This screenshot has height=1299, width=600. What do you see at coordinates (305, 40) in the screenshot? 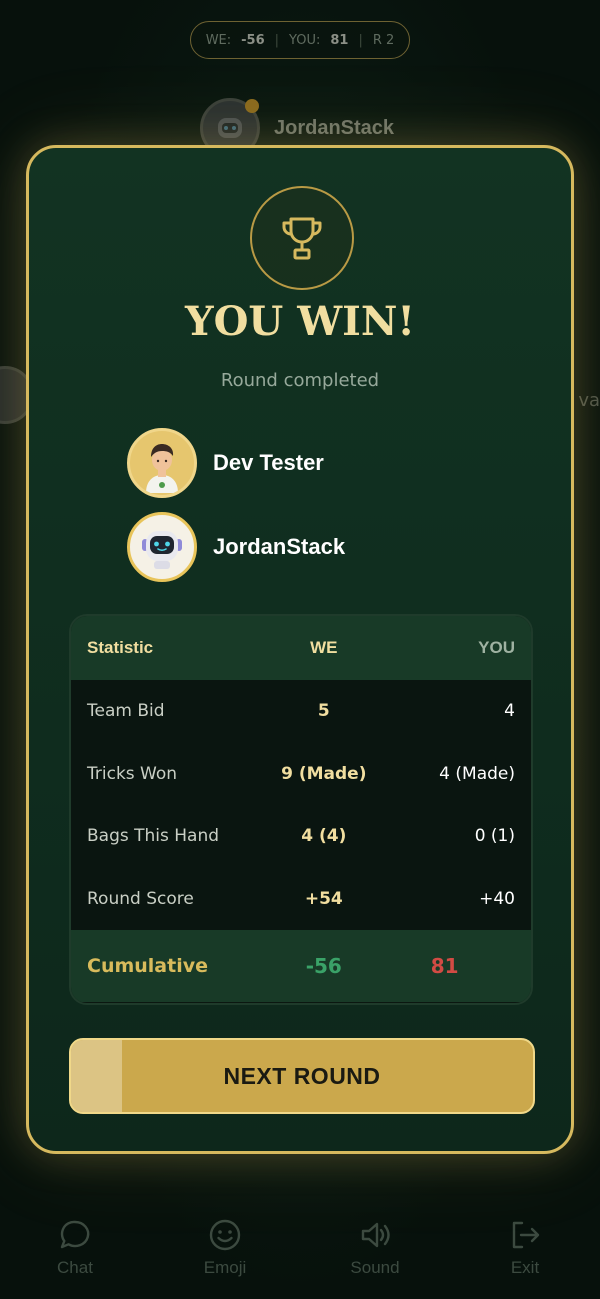
I see `you-label: YOU:` at bounding box center [305, 40].